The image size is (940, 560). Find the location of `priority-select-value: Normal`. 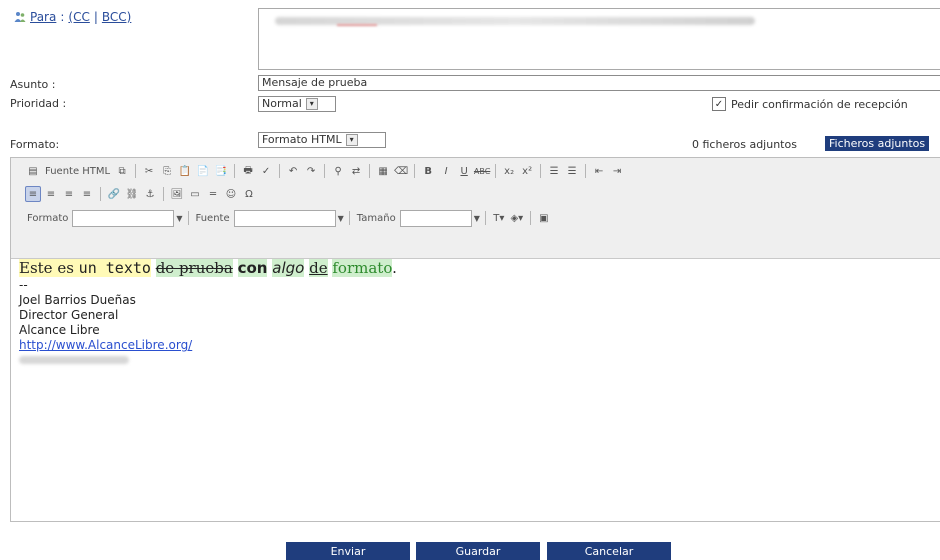

priority-select-value: Normal is located at coordinates (282, 103).